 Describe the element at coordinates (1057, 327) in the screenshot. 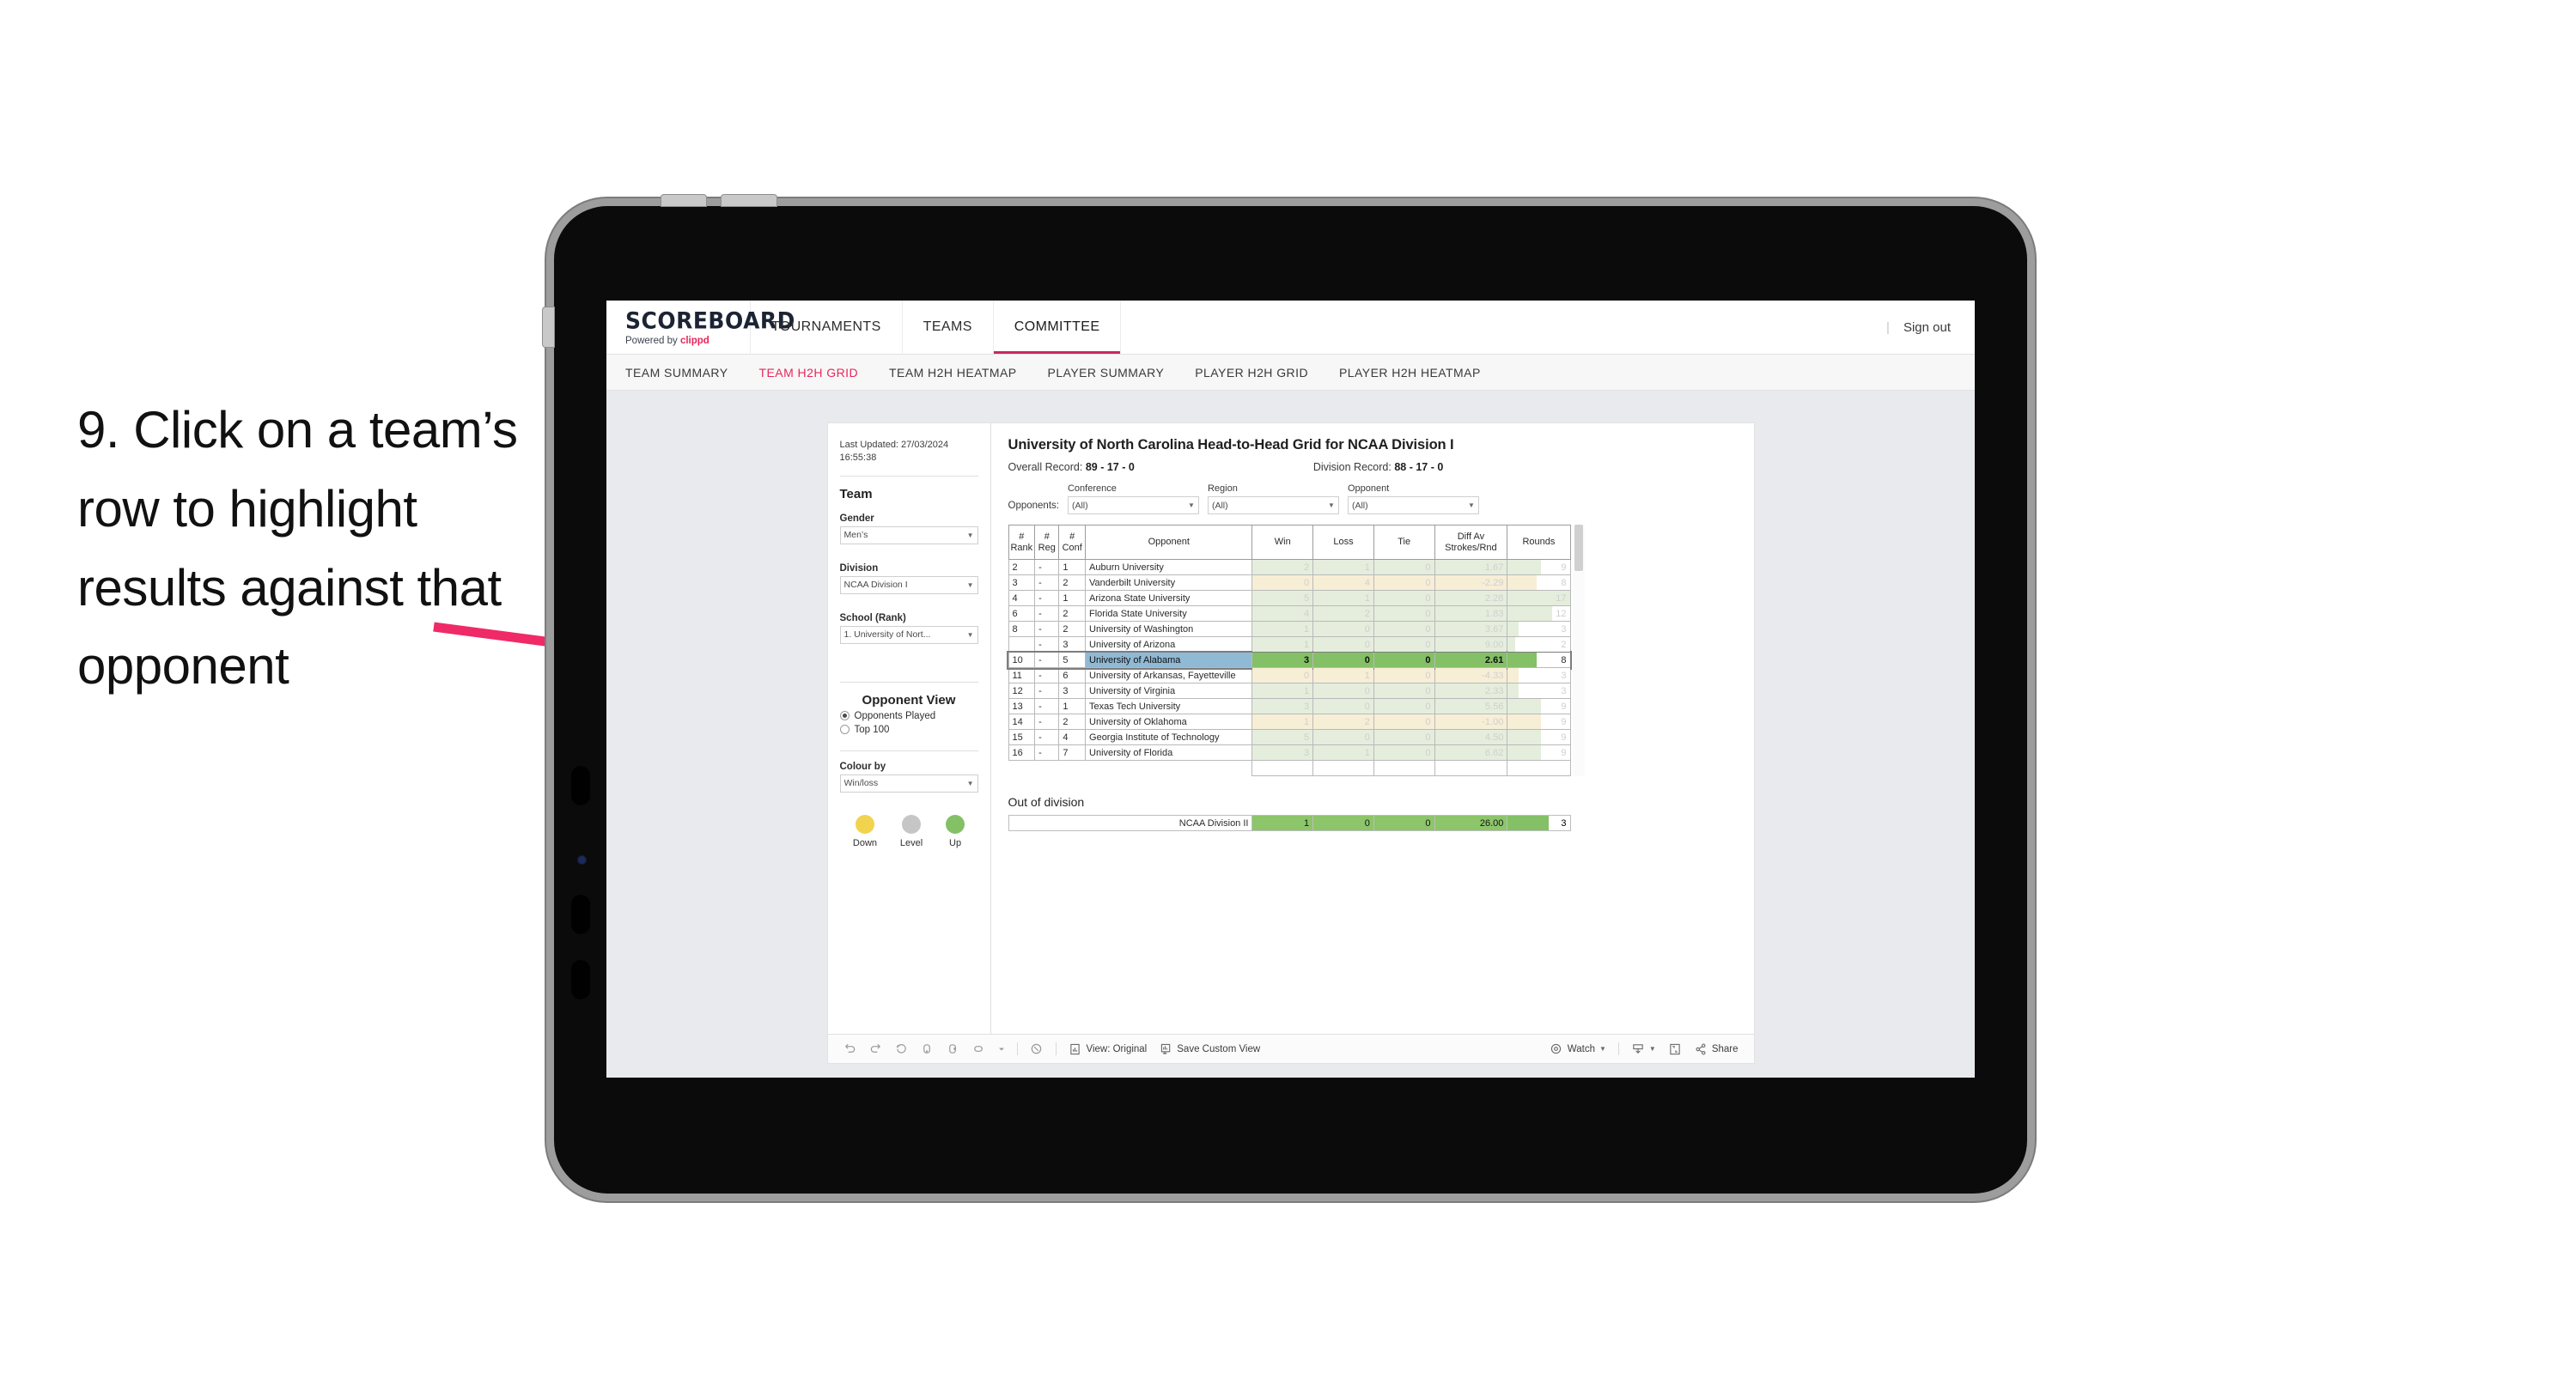

I see `nav-tab-committee: COMMITTEE` at that location.